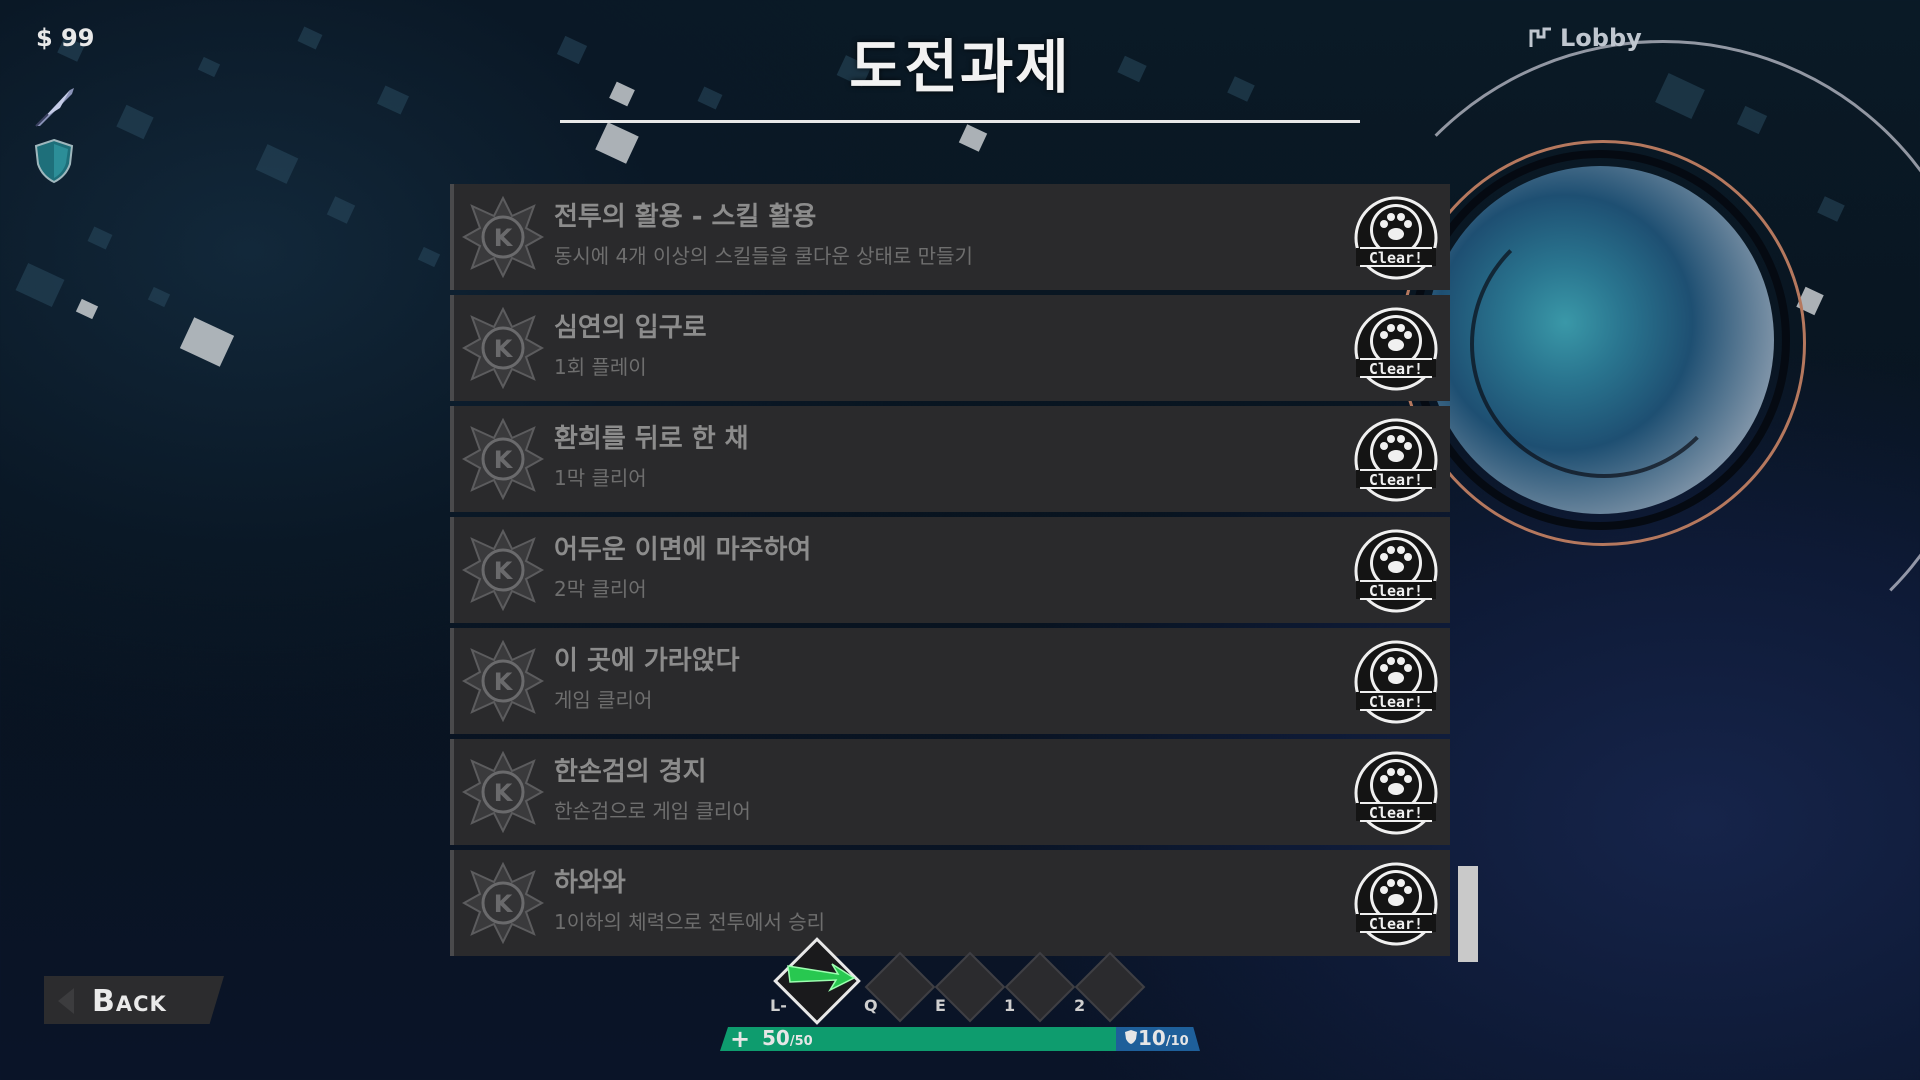  What do you see at coordinates (778, 1005) in the screenshot?
I see `key-label: L-` at bounding box center [778, 1005].